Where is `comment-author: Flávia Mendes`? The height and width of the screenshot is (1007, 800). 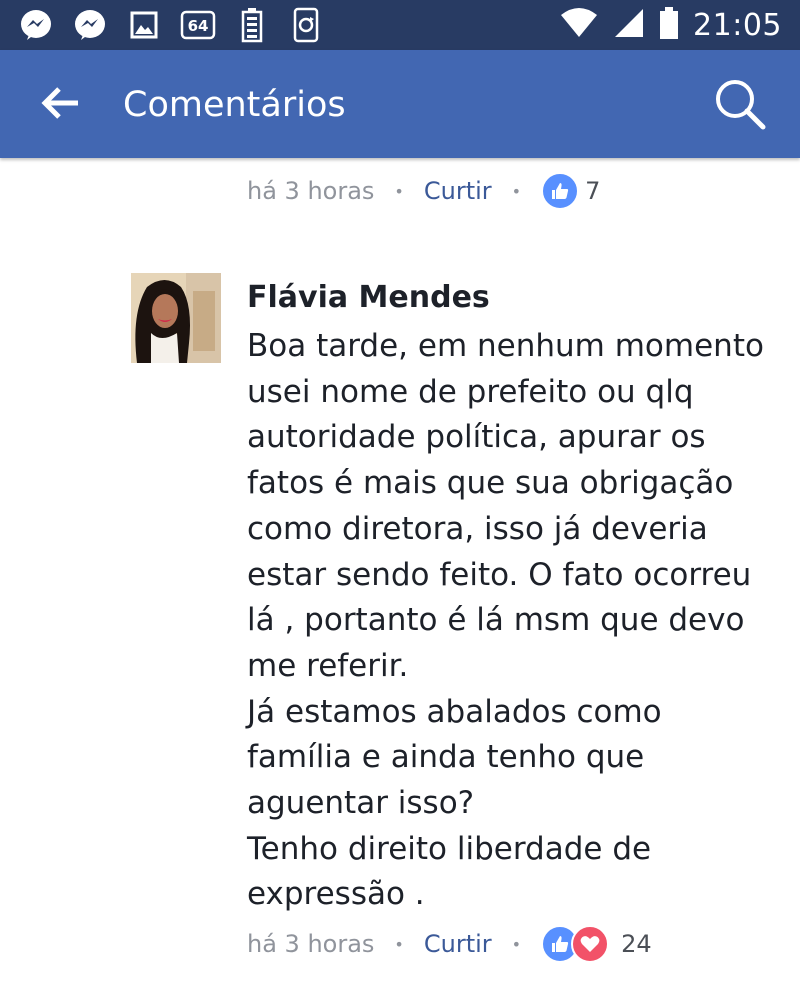
comment-author: Flávia Mendes is located at coordinates (368, 297).